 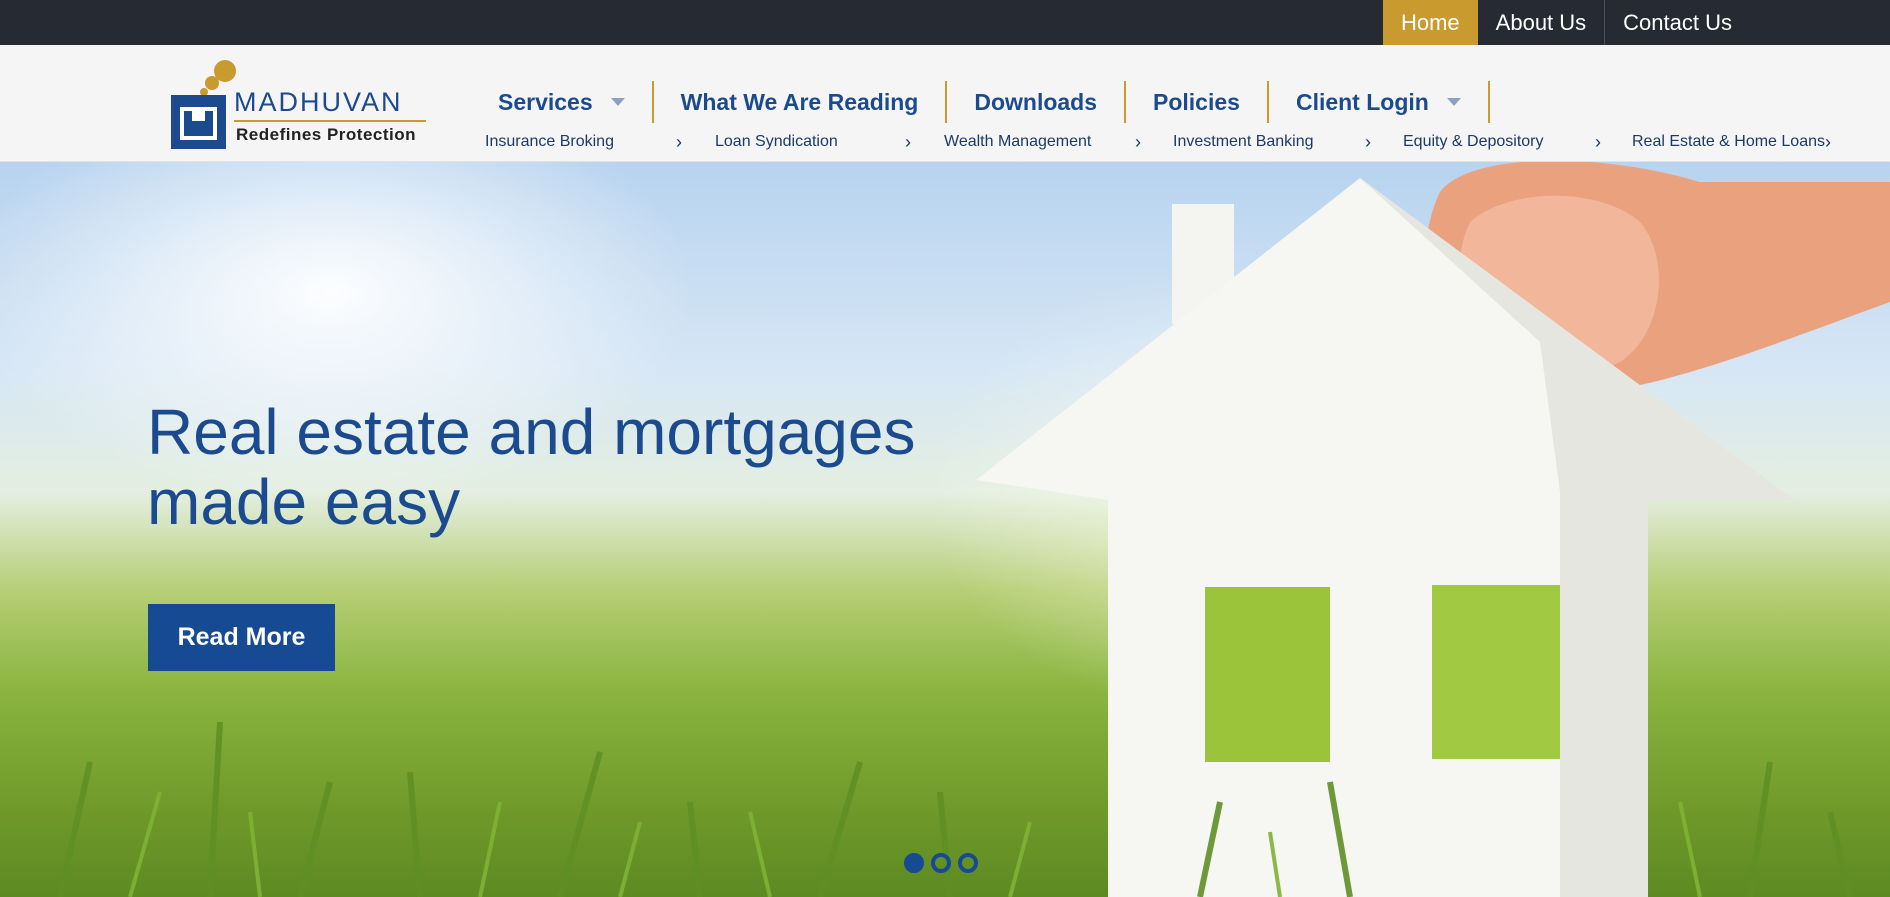 I want to click on read-more-button: Read More, so click(x=241, y=637).